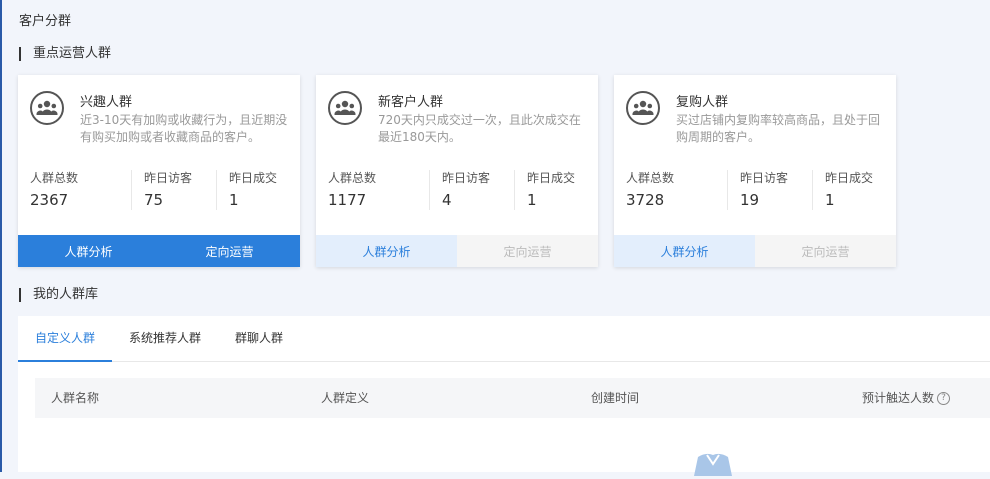  What do you see at coordinates (173, 190) in the screenshot?
I see `stat-visitors: 昨日访客 75` at bounding box center [173, 190].